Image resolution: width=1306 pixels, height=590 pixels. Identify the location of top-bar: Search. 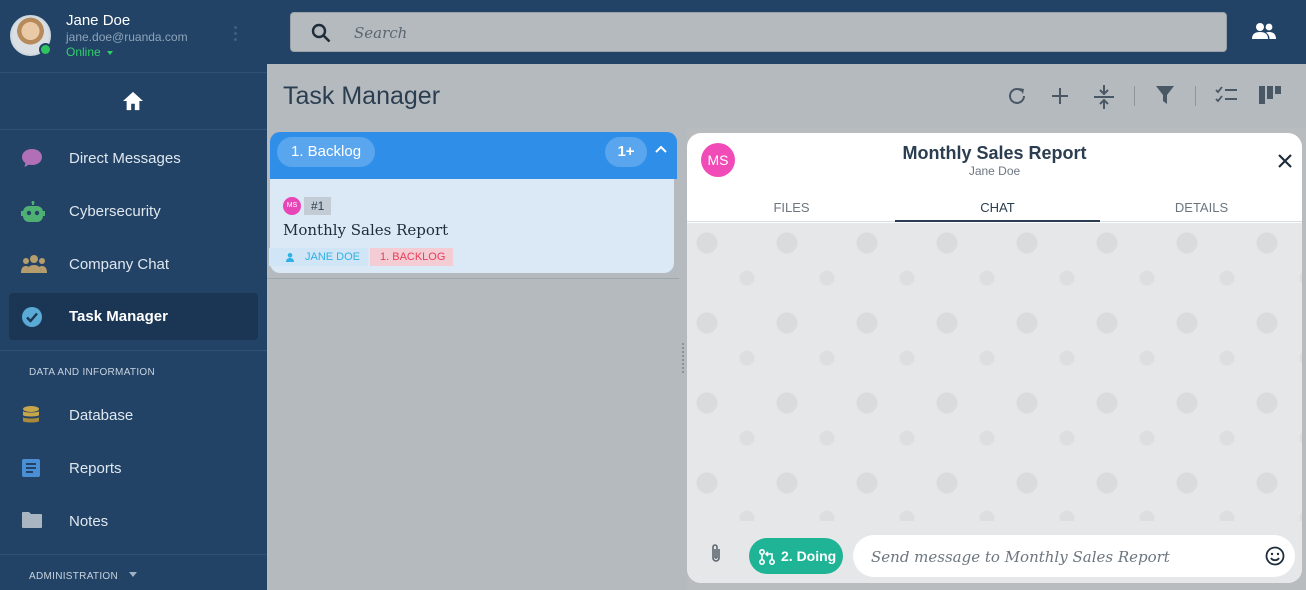
(786, 32).